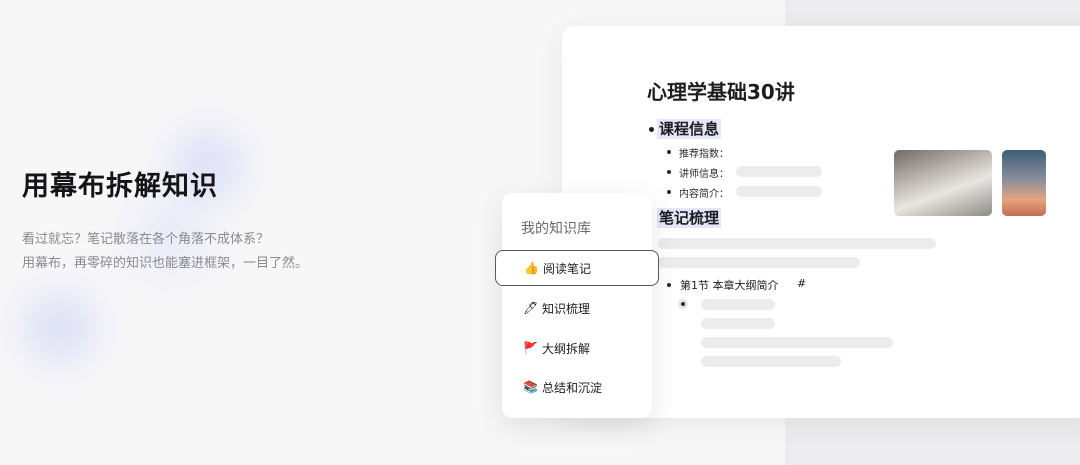 Image resolution: width=1080 pixels, height=465 pixels. What do you see at coordinates (556, 229) in the screenshot?
I see `menu-title: 我的知识库` at bounding box center [556, 229].